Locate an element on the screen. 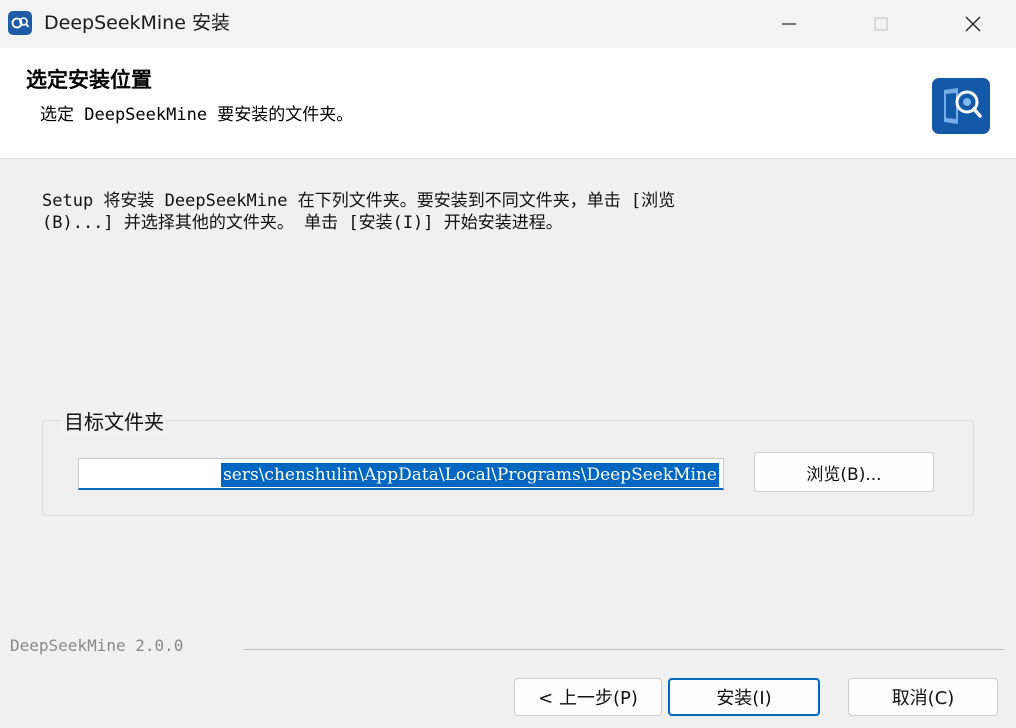 The image size is (1016, 728). title-bar: DeepSeekMine 安装 is located at coordinates (508, 24).